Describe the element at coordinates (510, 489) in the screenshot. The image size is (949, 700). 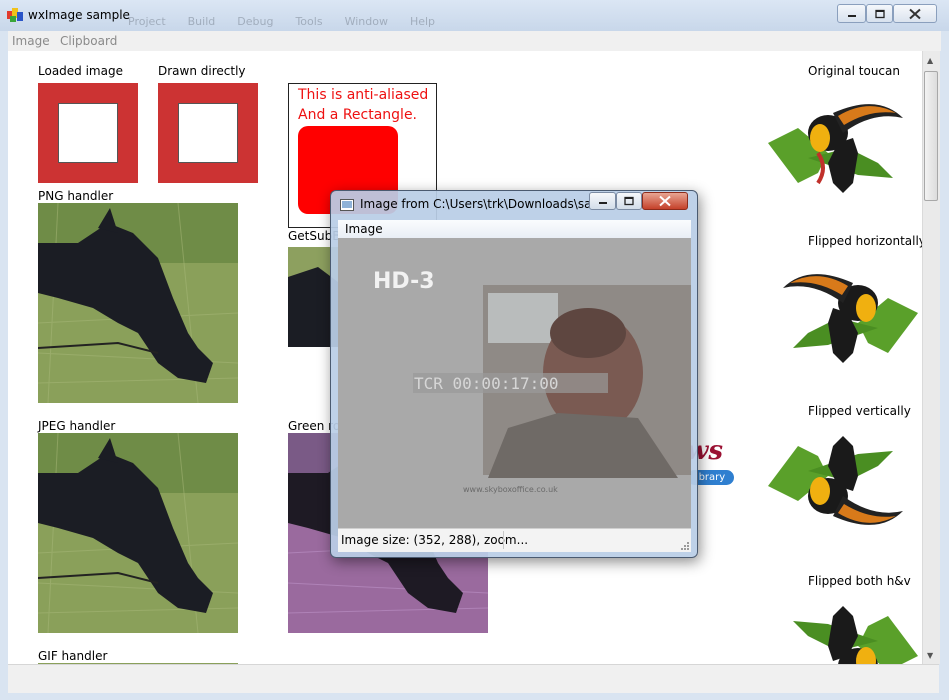
I see `watermark-url-text: www.skyboxoffice.co.uk` at that location.